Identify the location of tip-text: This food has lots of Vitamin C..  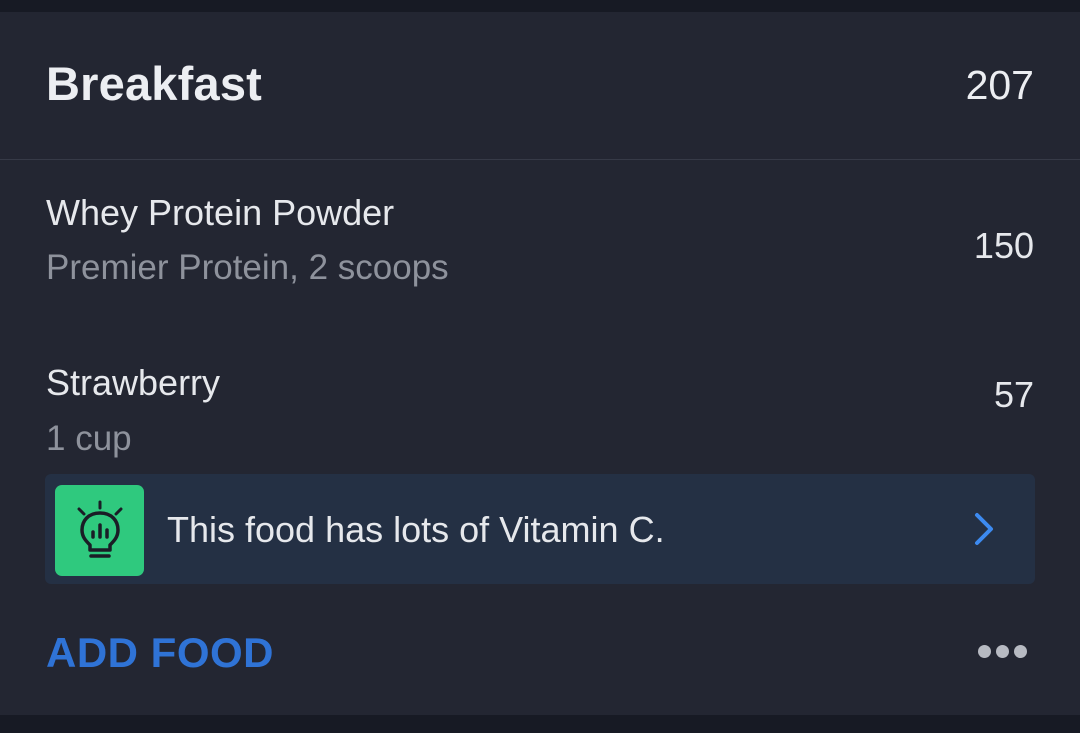
(416, 529).